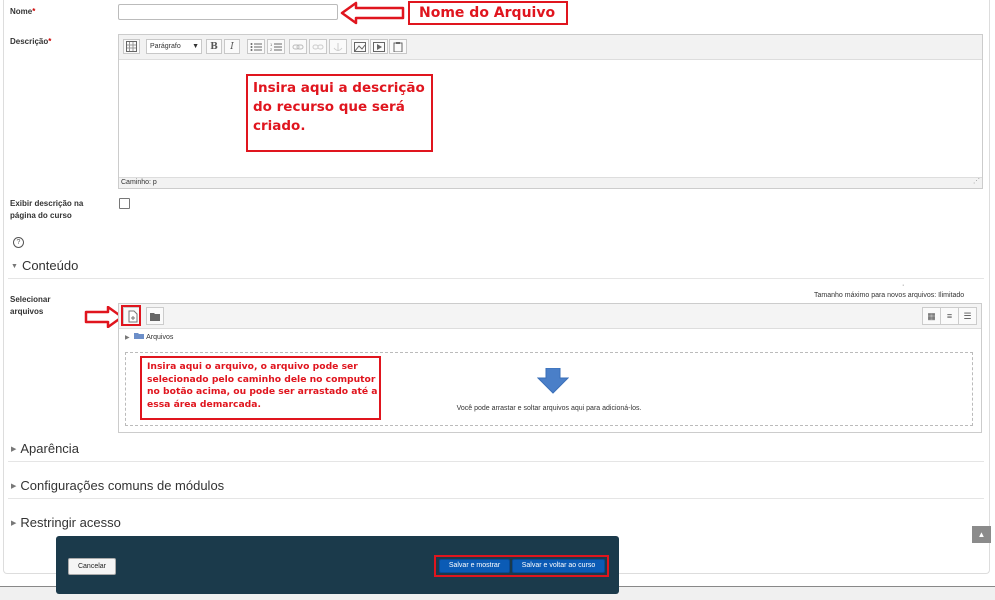  Describe the element at coordinates (256, 46) in the screenshot. I see `bullet-list-icon` at that location.